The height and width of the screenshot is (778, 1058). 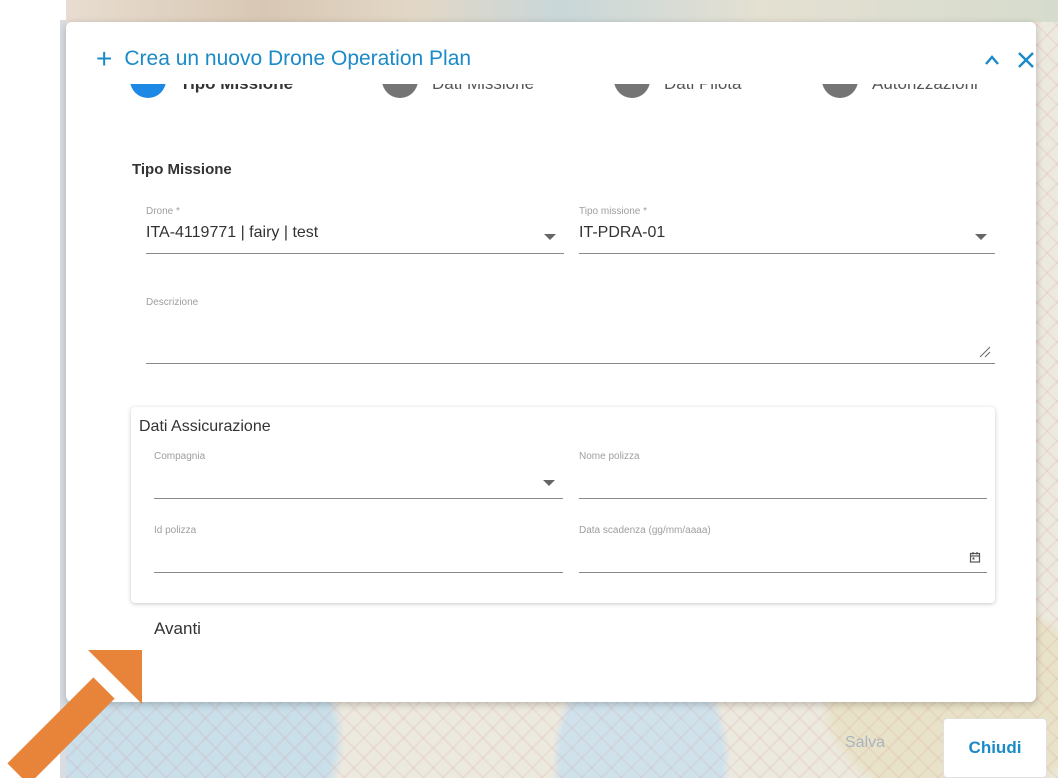 What do you see at coordinates (298, 58) in the screenshot?
I see `dialog-title-text: Crea un nuovo Drone Operation Plan` at bounding box center [298, 58].